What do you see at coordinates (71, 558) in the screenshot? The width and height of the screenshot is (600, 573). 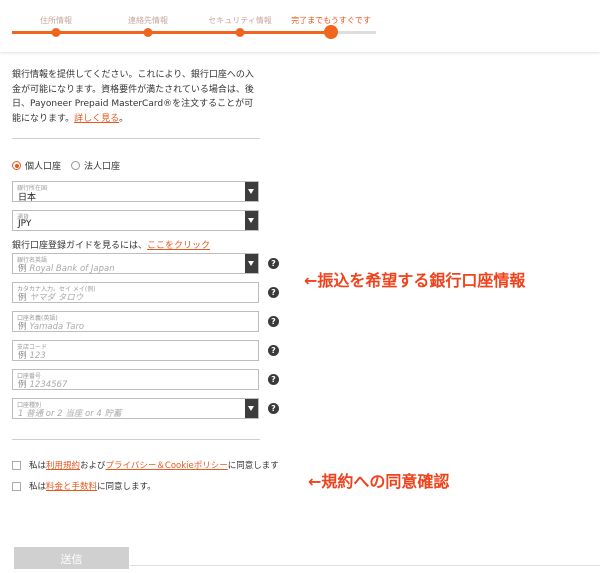 I see `submit-button: 送信` at bounding box center [71, 558].